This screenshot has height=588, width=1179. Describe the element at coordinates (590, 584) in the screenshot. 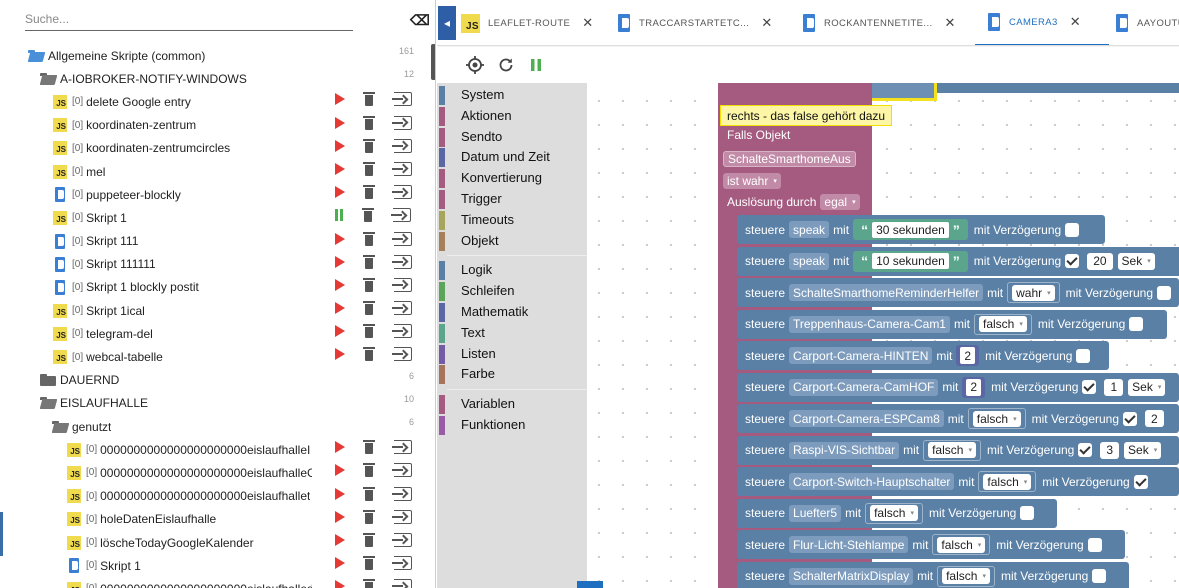

I see `workspace-scrollbar` at that location.